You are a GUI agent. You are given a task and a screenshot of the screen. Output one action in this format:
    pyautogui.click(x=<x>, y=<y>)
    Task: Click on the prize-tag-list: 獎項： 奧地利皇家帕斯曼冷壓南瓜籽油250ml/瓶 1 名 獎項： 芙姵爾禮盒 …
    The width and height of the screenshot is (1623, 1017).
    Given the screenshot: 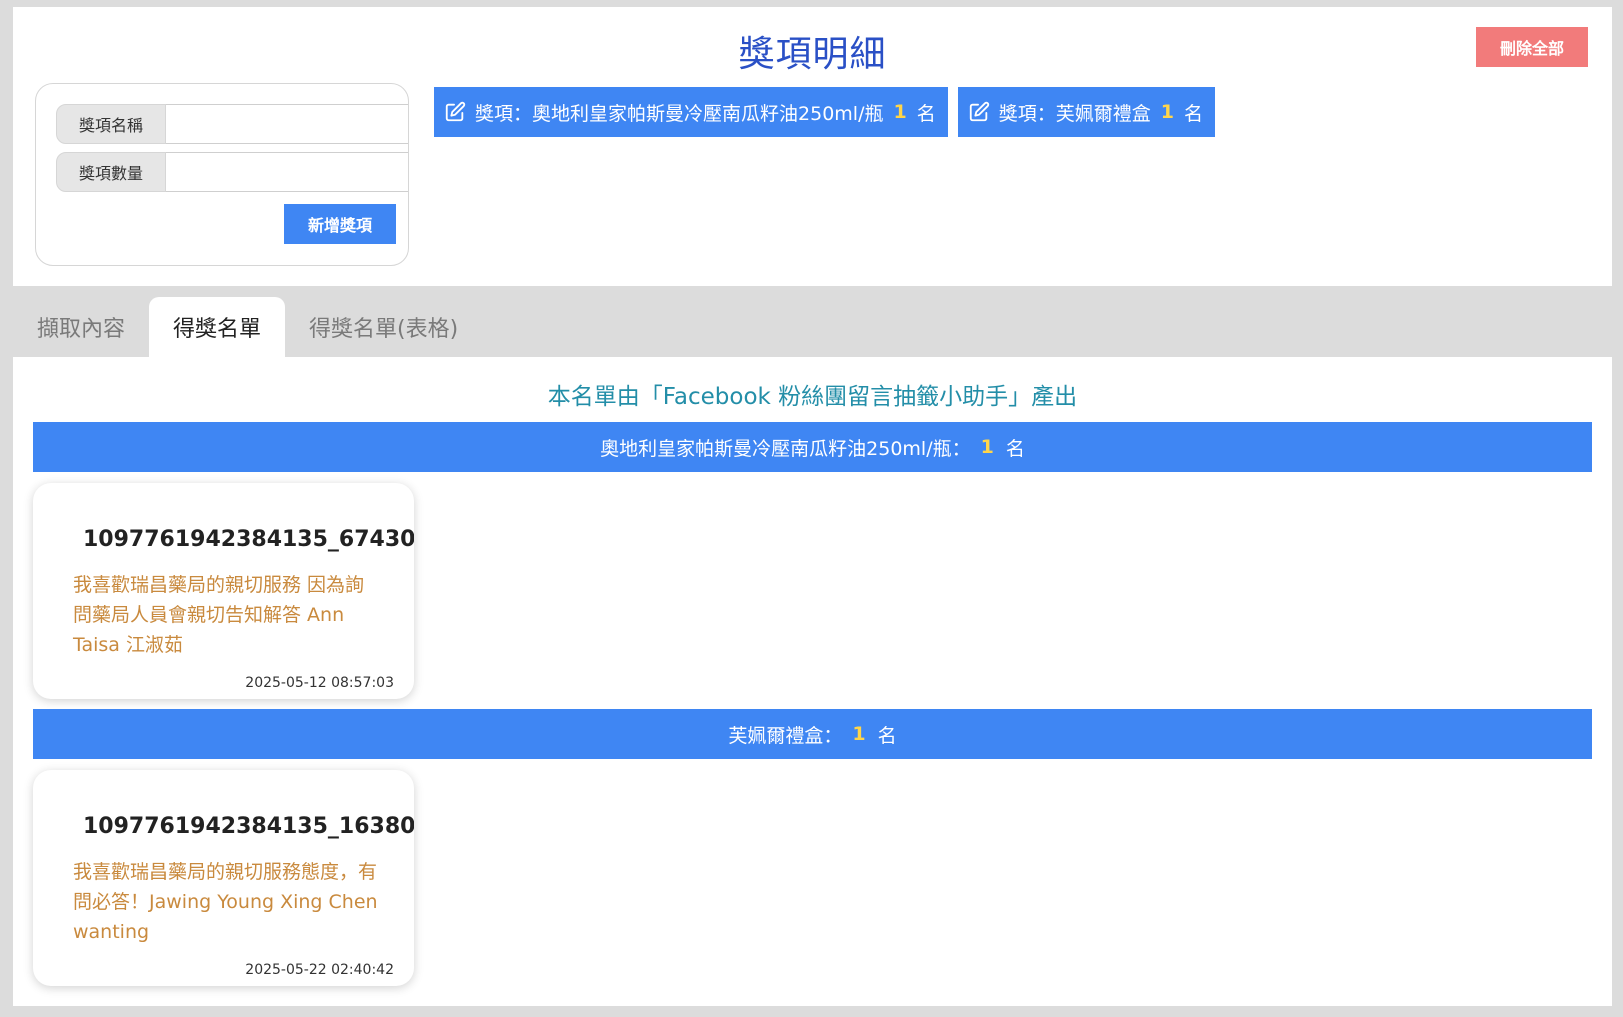 What is the action you would take?
    pyautogui.click(x=825, y=112)
    